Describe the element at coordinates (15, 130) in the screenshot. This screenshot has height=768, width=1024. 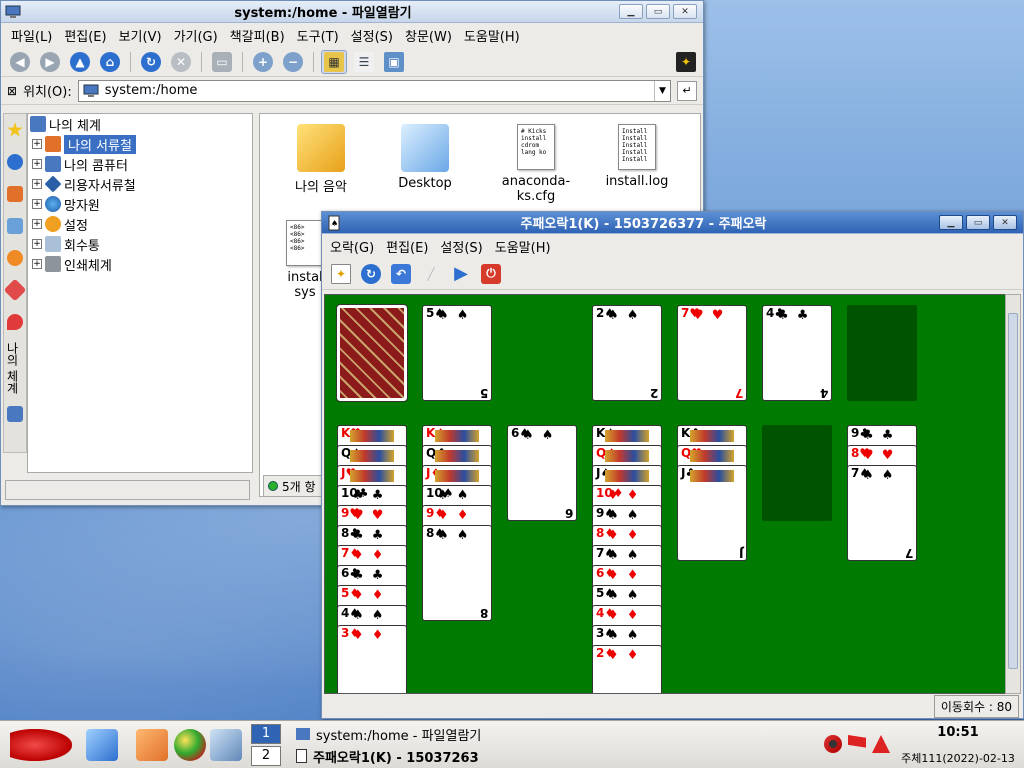
I see `bookmarks-tab` at that location.